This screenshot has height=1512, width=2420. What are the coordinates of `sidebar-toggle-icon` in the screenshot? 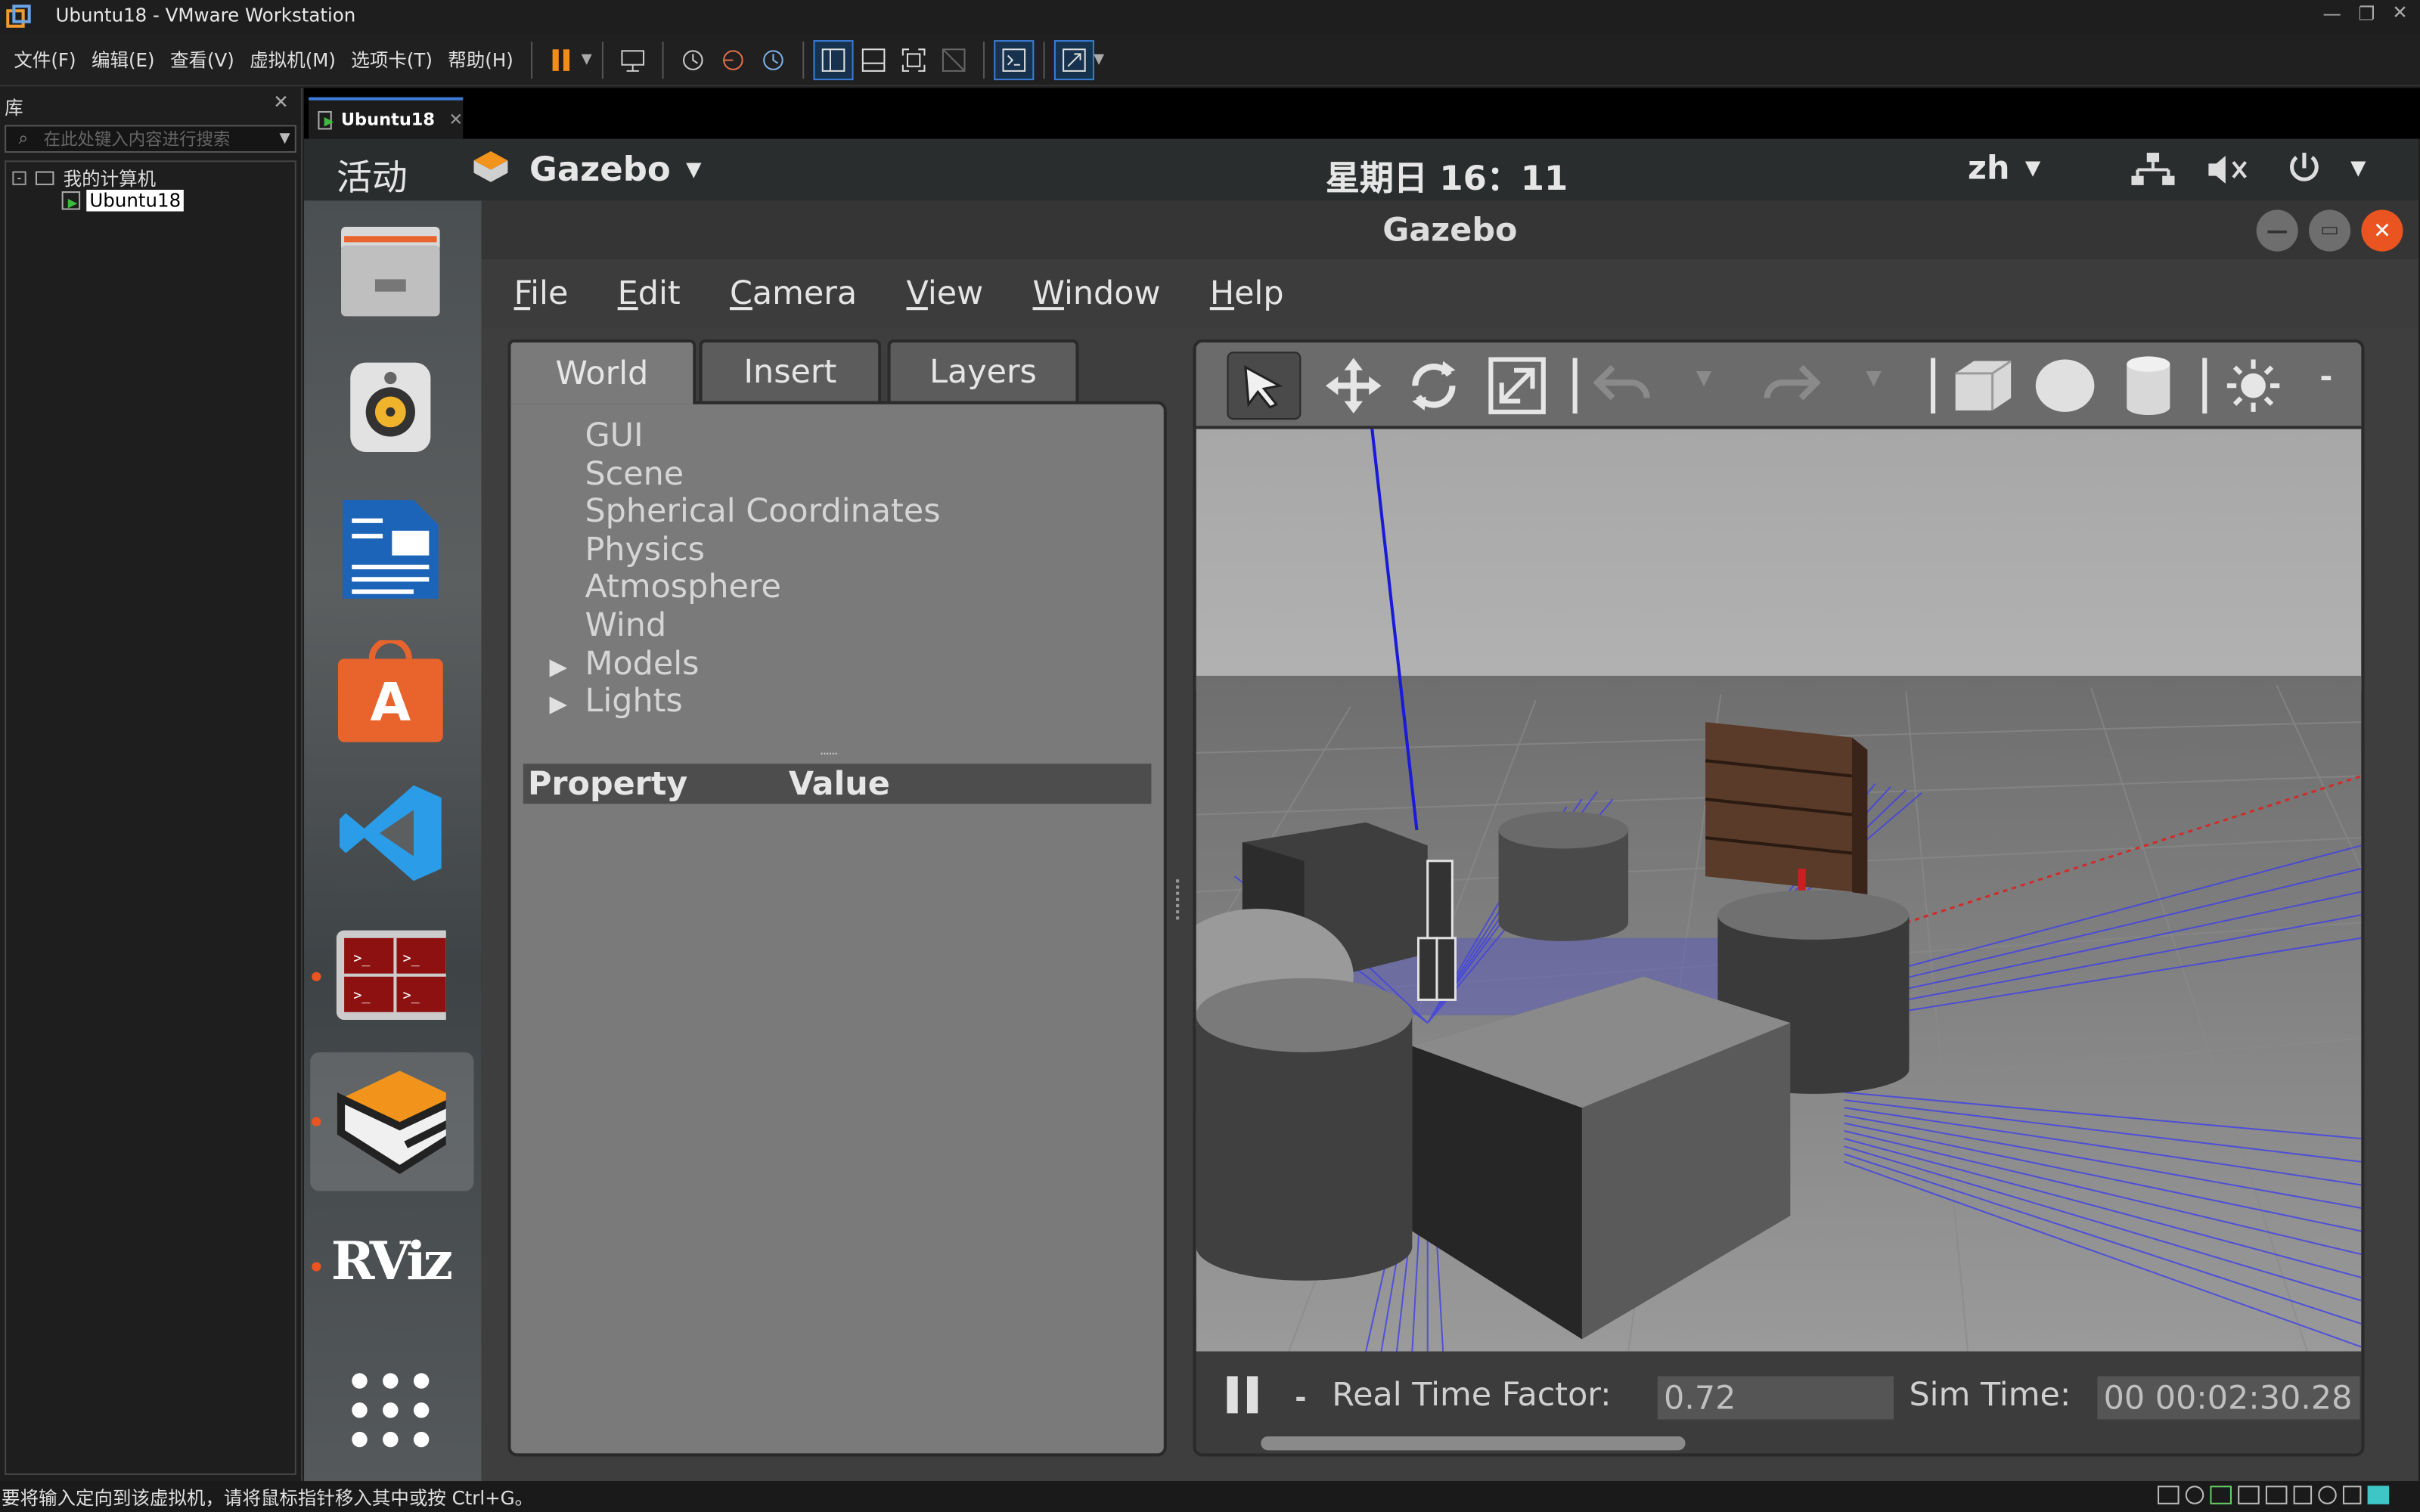 It's located at (832, 60).